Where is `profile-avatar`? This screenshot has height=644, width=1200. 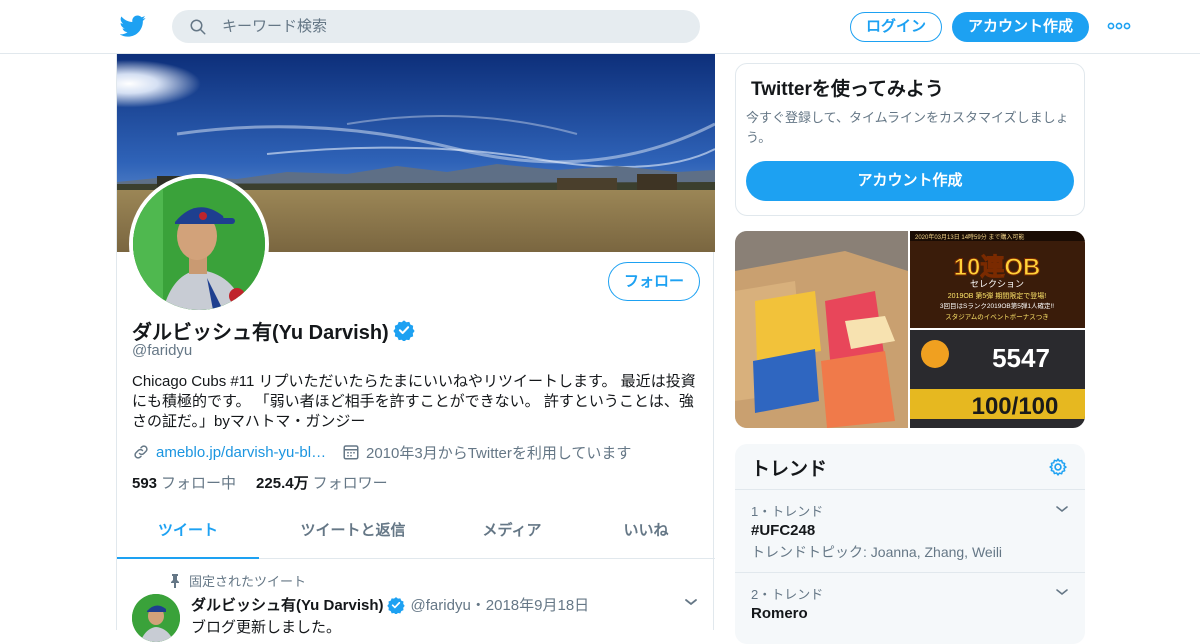
profile-avatar is located at coordinates (199, 244).